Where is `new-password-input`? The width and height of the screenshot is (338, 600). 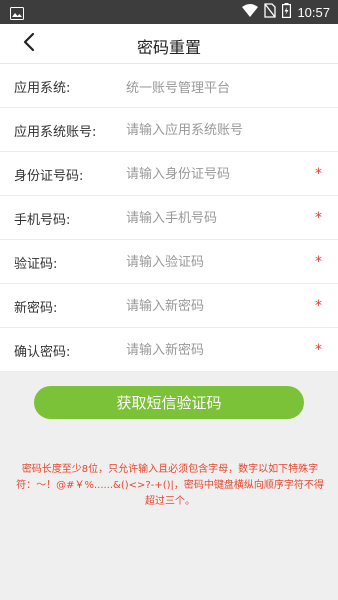
new-password-input is located at coordinates (216, 306).